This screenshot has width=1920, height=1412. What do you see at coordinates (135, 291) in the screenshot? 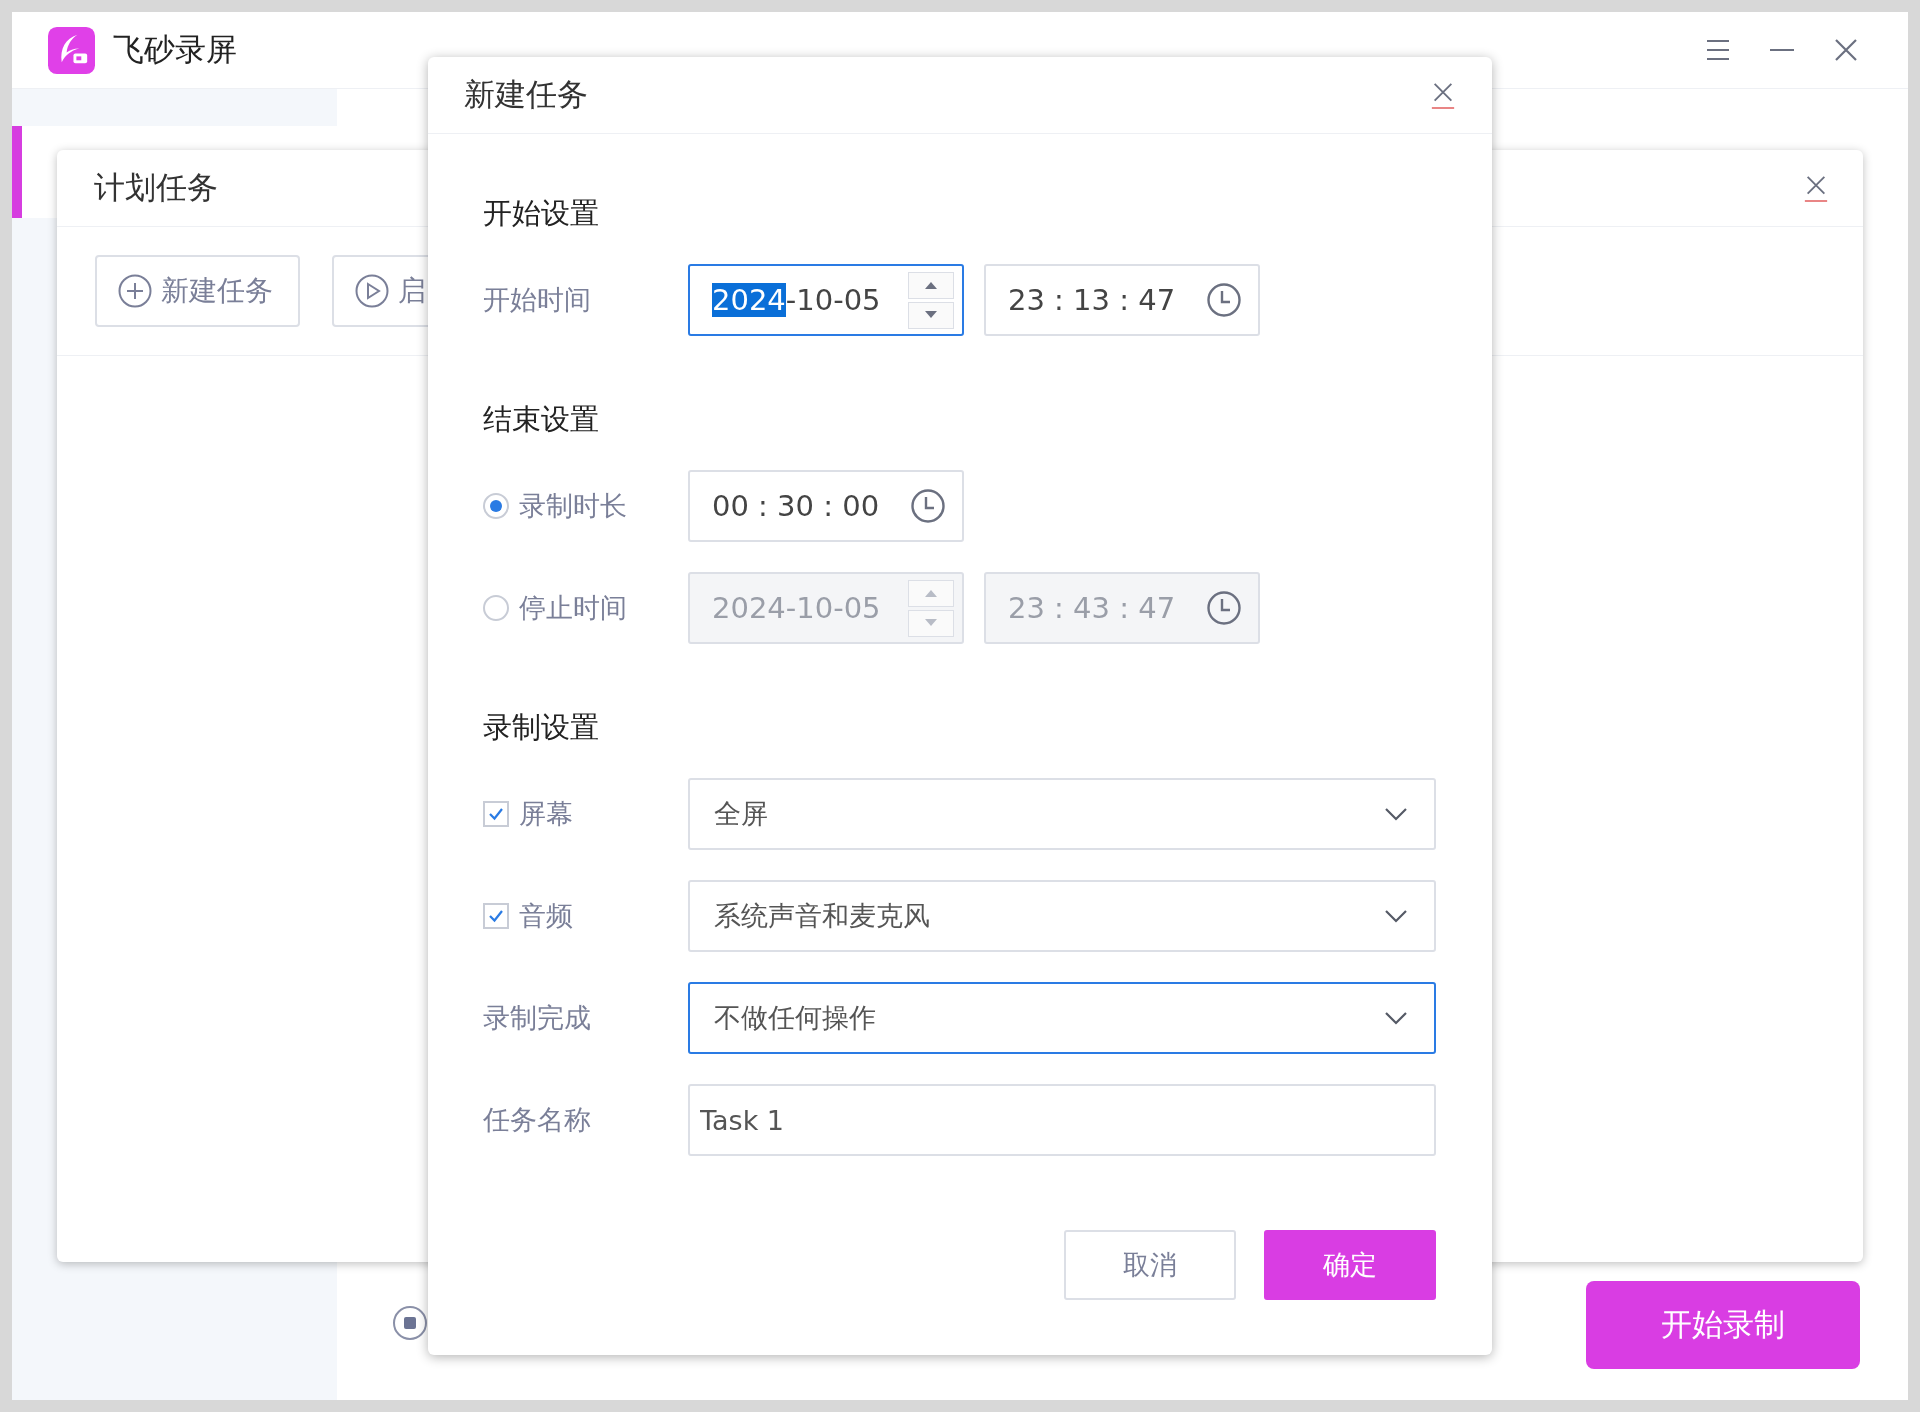
I see `plus-circle-icon` at bounding box center [135, 291].